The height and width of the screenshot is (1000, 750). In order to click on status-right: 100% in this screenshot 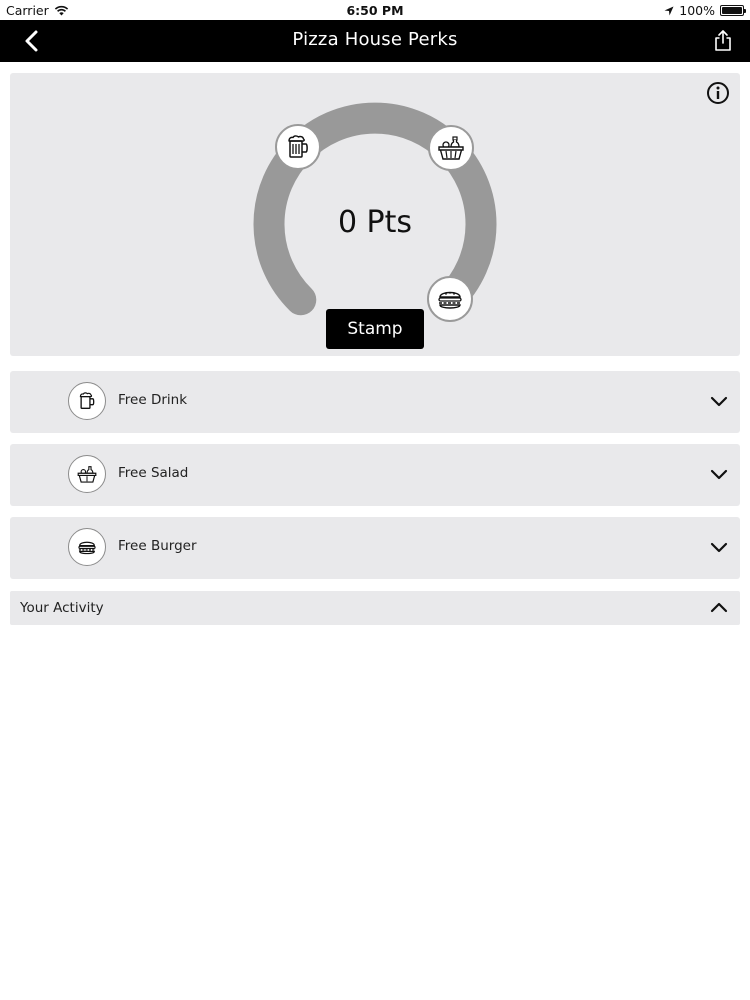, I will do `click(705, 10)`.